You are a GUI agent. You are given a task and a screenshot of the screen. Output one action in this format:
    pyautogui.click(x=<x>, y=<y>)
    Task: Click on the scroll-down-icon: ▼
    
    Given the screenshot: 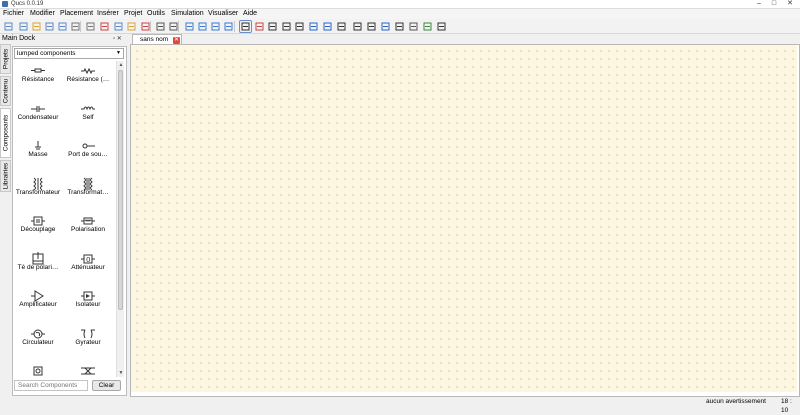 What is the action you would take?
    pyautogui.click(x=121, y=373)
    